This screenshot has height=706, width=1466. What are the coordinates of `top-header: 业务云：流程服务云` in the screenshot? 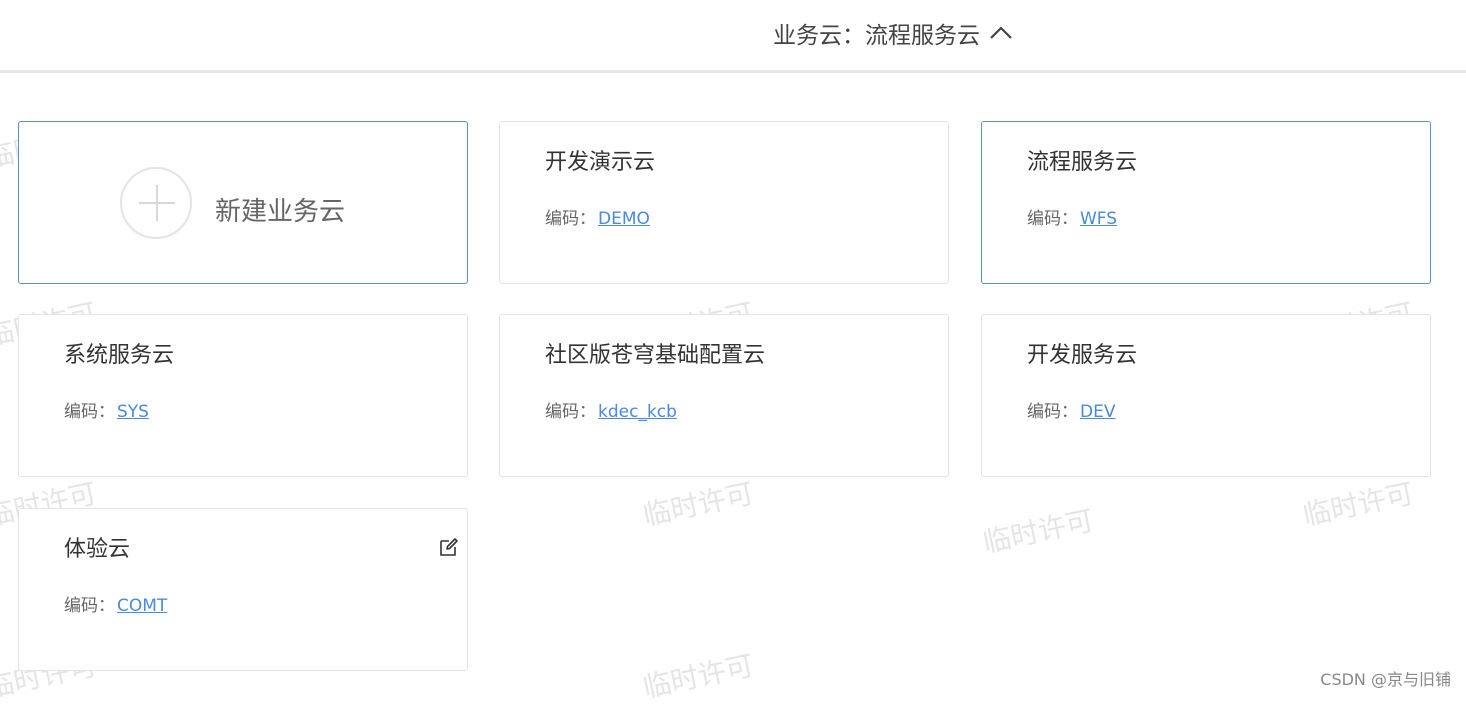 It's located at (733, 36).